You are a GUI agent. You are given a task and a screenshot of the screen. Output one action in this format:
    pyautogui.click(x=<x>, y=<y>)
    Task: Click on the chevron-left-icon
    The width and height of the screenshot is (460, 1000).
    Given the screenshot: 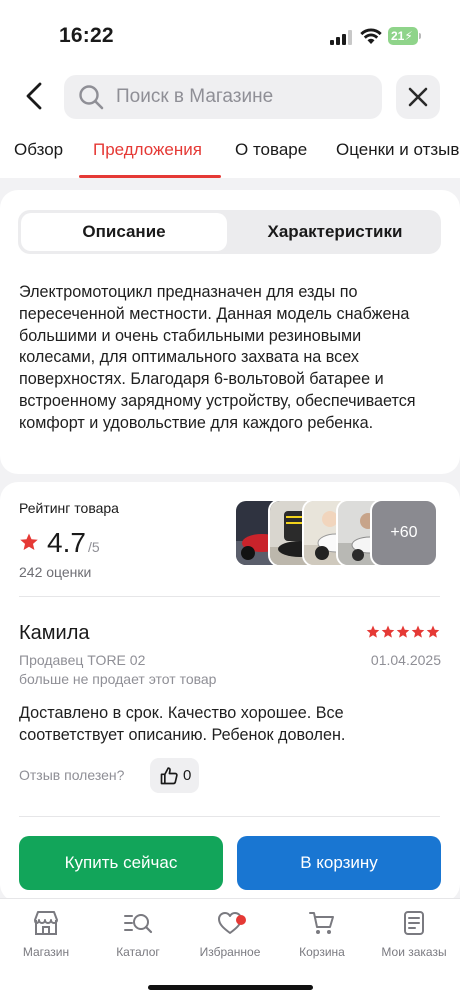 What is the action you would take?
    pyautogui.click(x=34, y=96)
    